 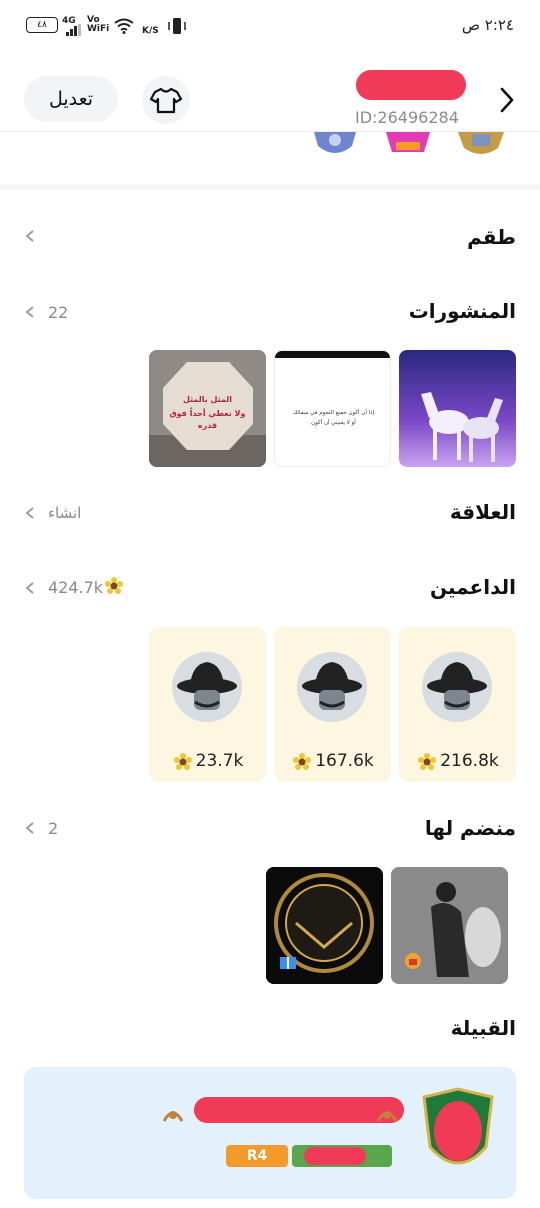 I want to click on signal-icon, so click(x=73, y=30).